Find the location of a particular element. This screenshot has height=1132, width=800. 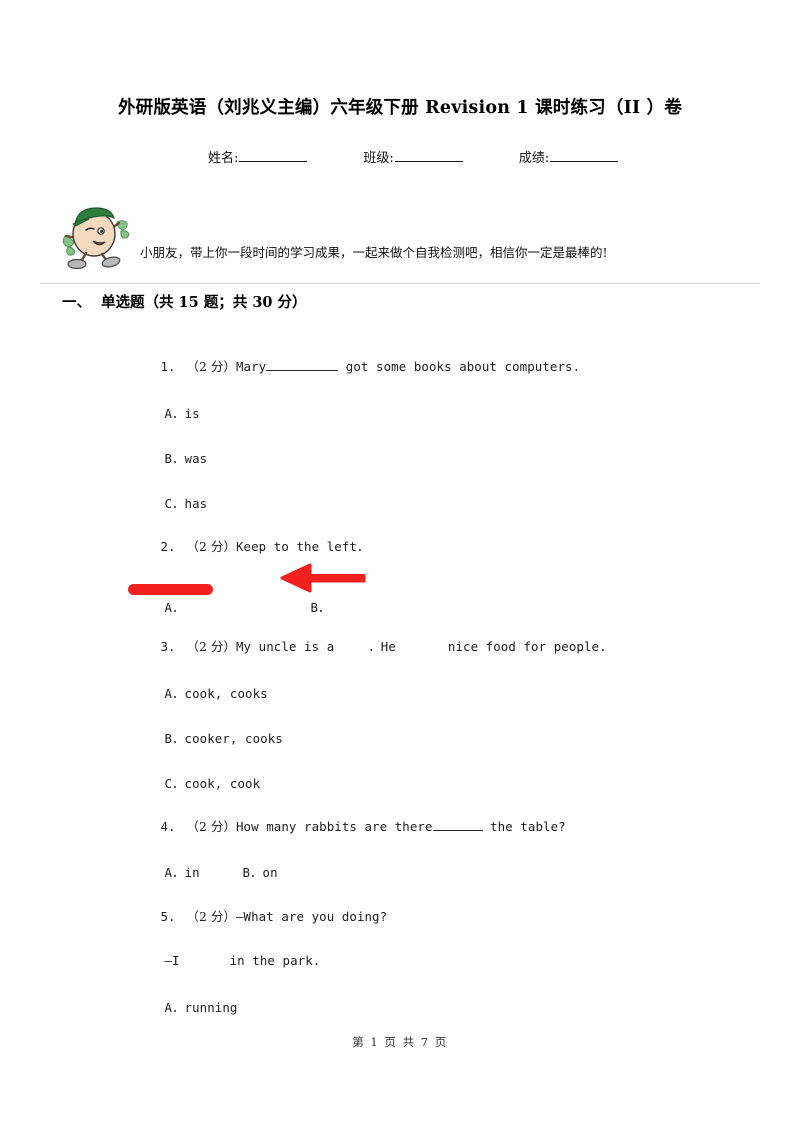

question-4-stem-after: the table? is located at coordinates (524, 826).